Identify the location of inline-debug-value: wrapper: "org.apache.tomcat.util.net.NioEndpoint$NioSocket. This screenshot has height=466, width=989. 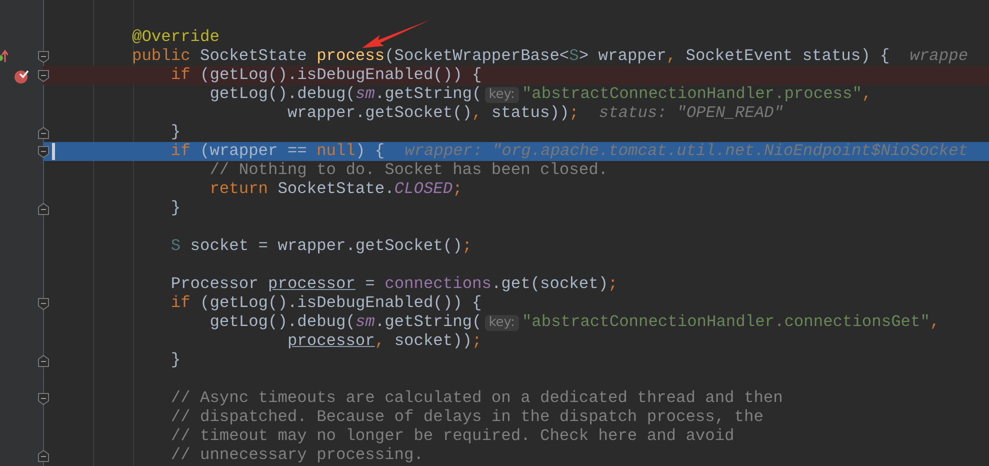
(686, 151).